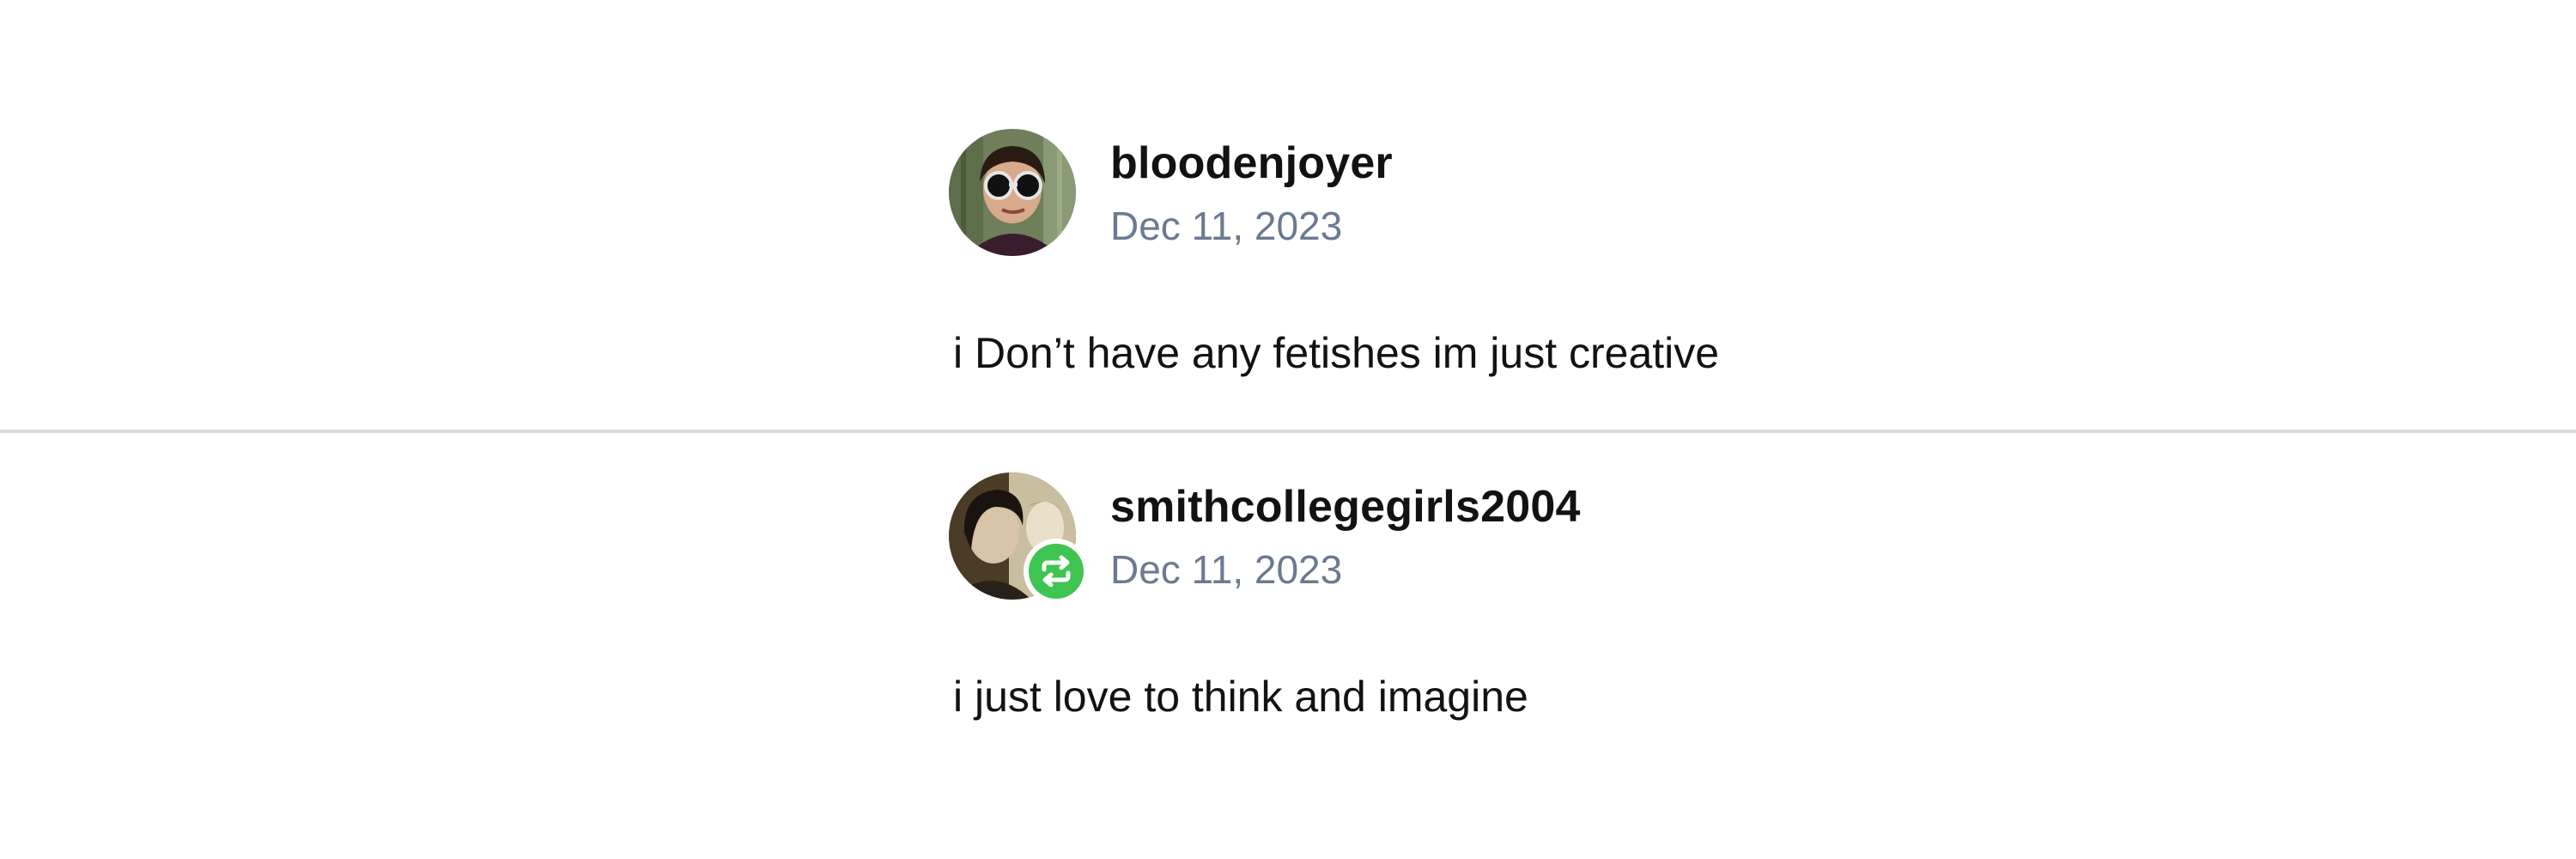 The image size is (2576, 859). What do you see at coordinates (1251, 163) in the screenshot?
I see `post-username: bloodenjoyer` at bounding box center [1251, 163].